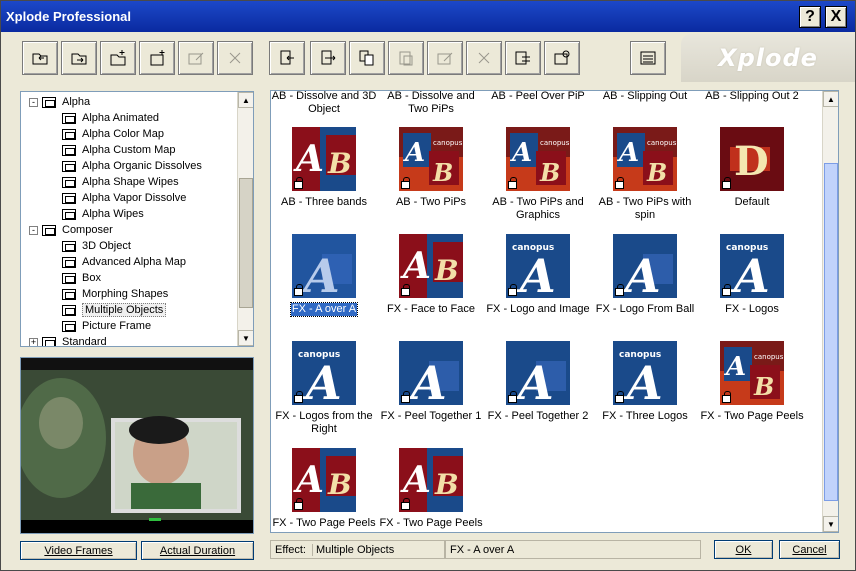  Describe the element at coordinates (484, 58) in the screenshot. I see `remove-button` at that location.